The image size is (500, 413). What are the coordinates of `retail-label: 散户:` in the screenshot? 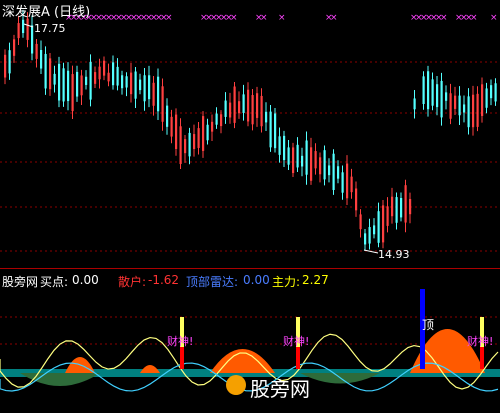 It's located at (132, 282).